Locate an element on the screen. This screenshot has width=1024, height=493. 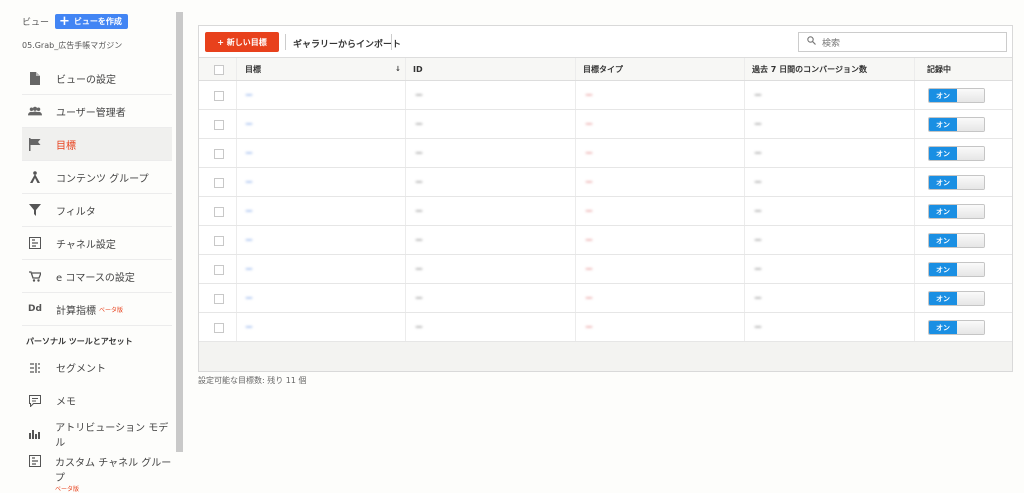
sidebar-item-memo: メモ is located at coordinates (97, 400).